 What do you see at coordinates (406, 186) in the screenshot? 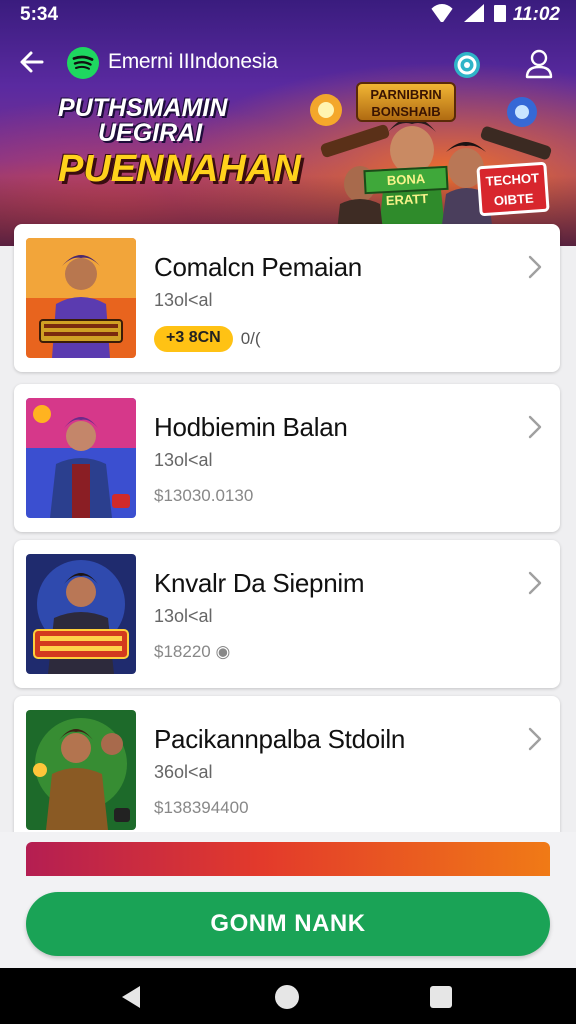
I see `banner-tag: BONA ERATT` at bounding box center [406, 186].